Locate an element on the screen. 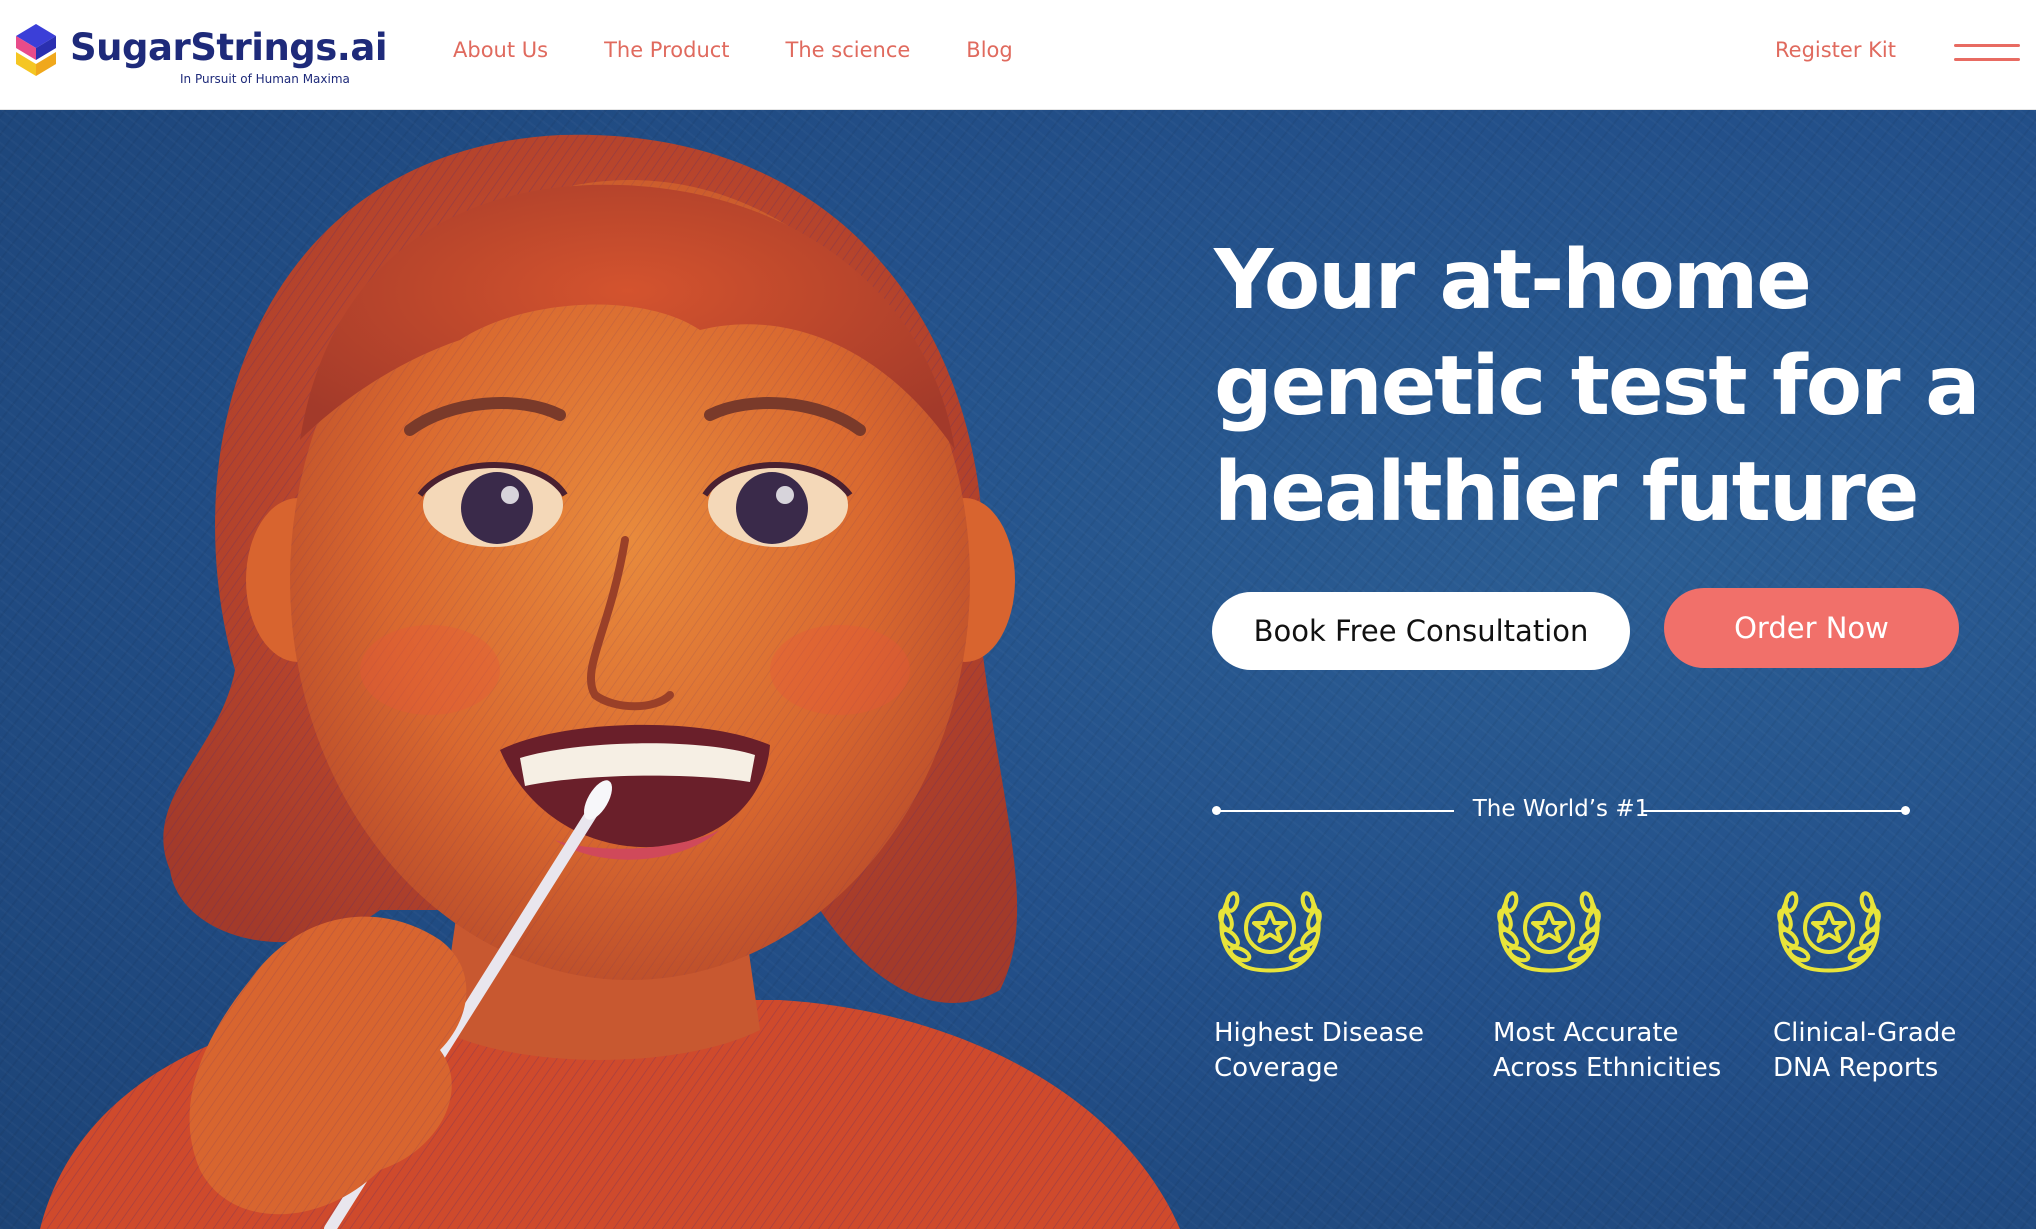  award-most-accurate: Most Accurate Across Ethnicities is located at coordinates (1613, 983).